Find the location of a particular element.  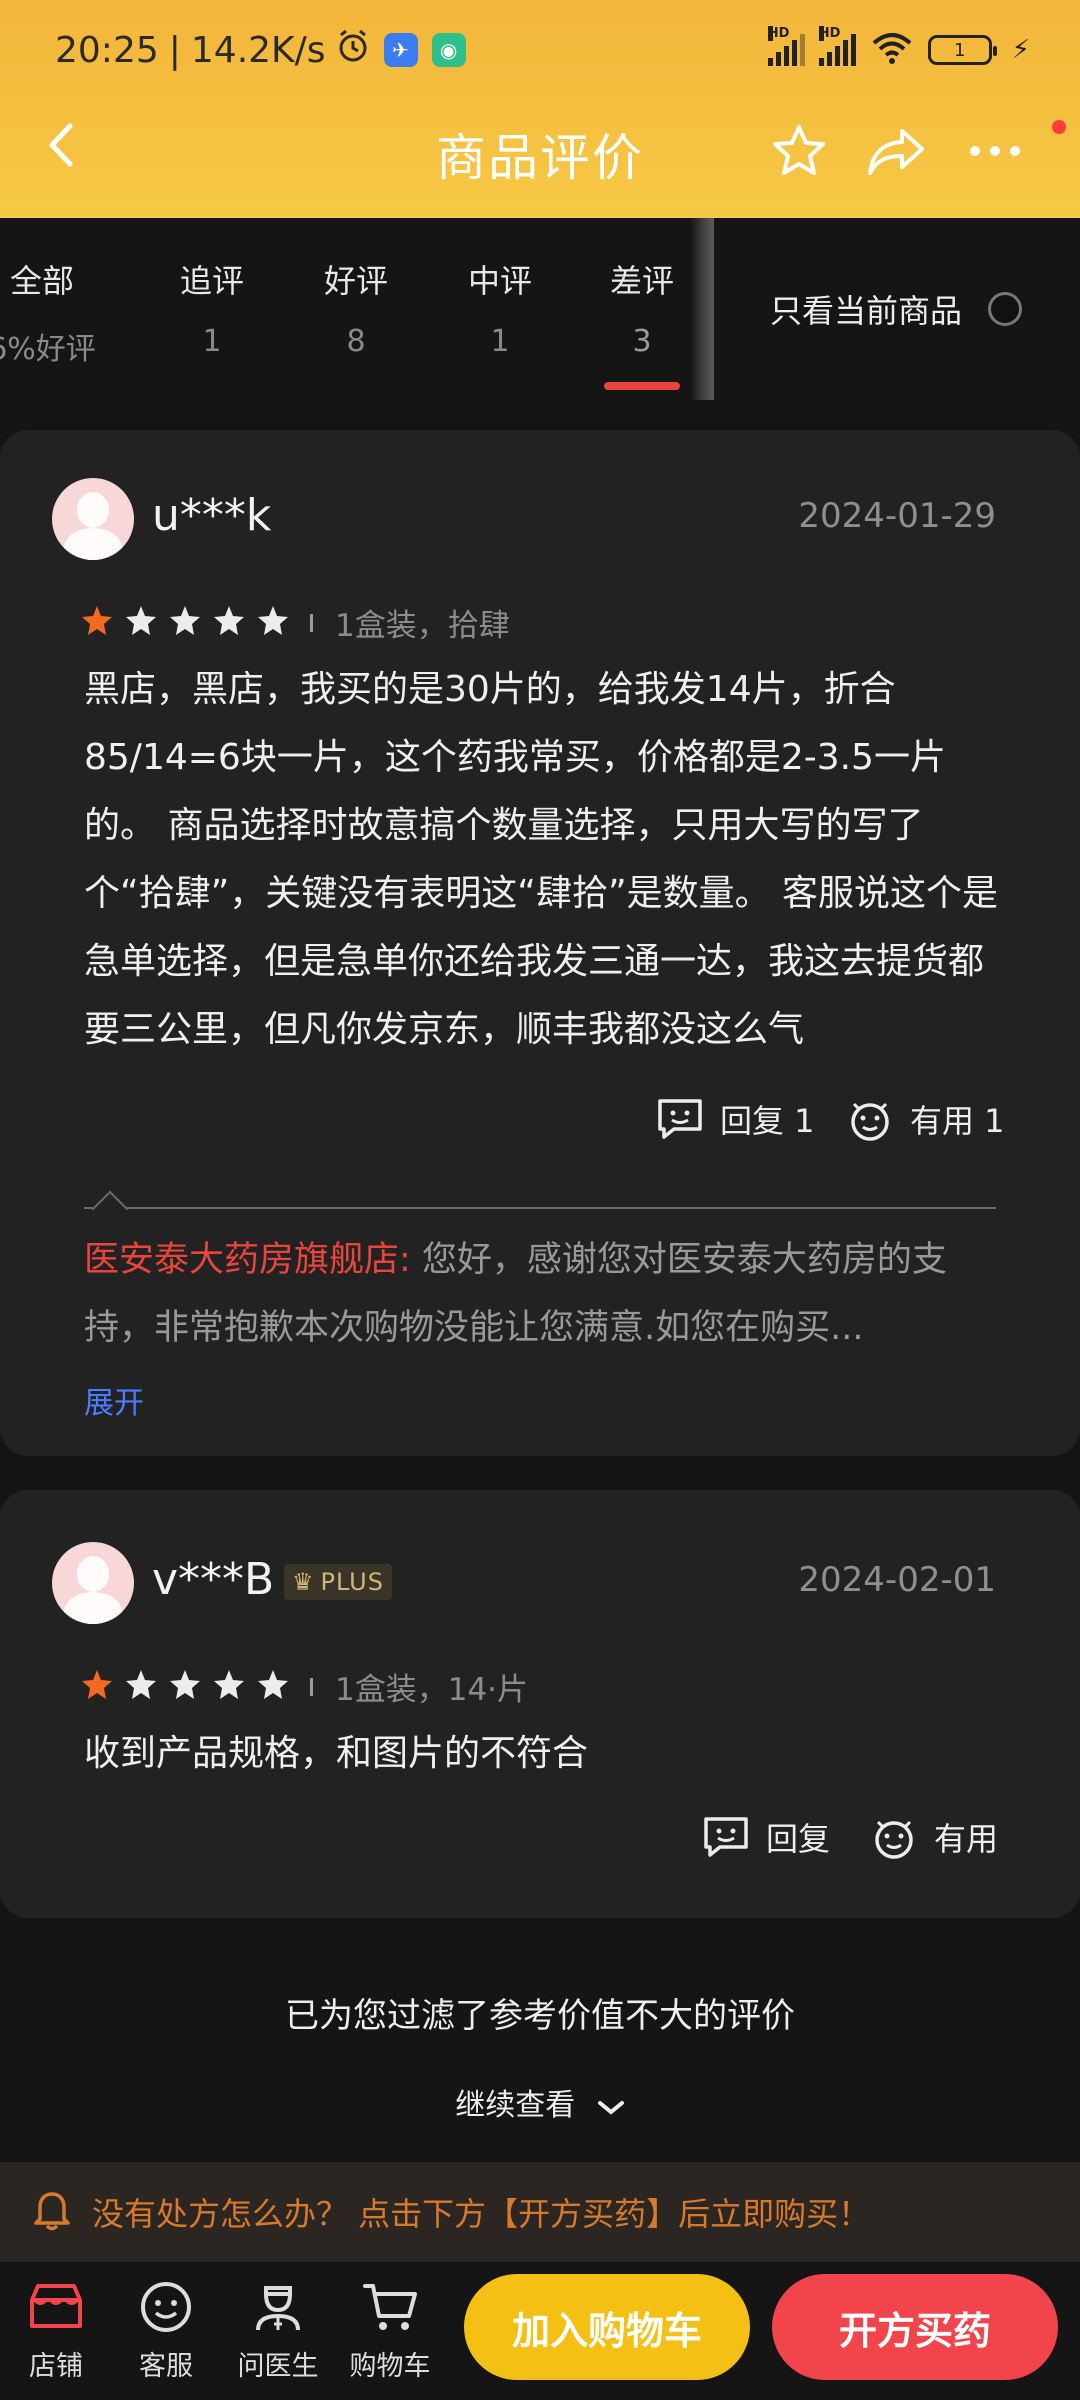

useful-button: 有用 1 is located at coordinates (925, 1119).